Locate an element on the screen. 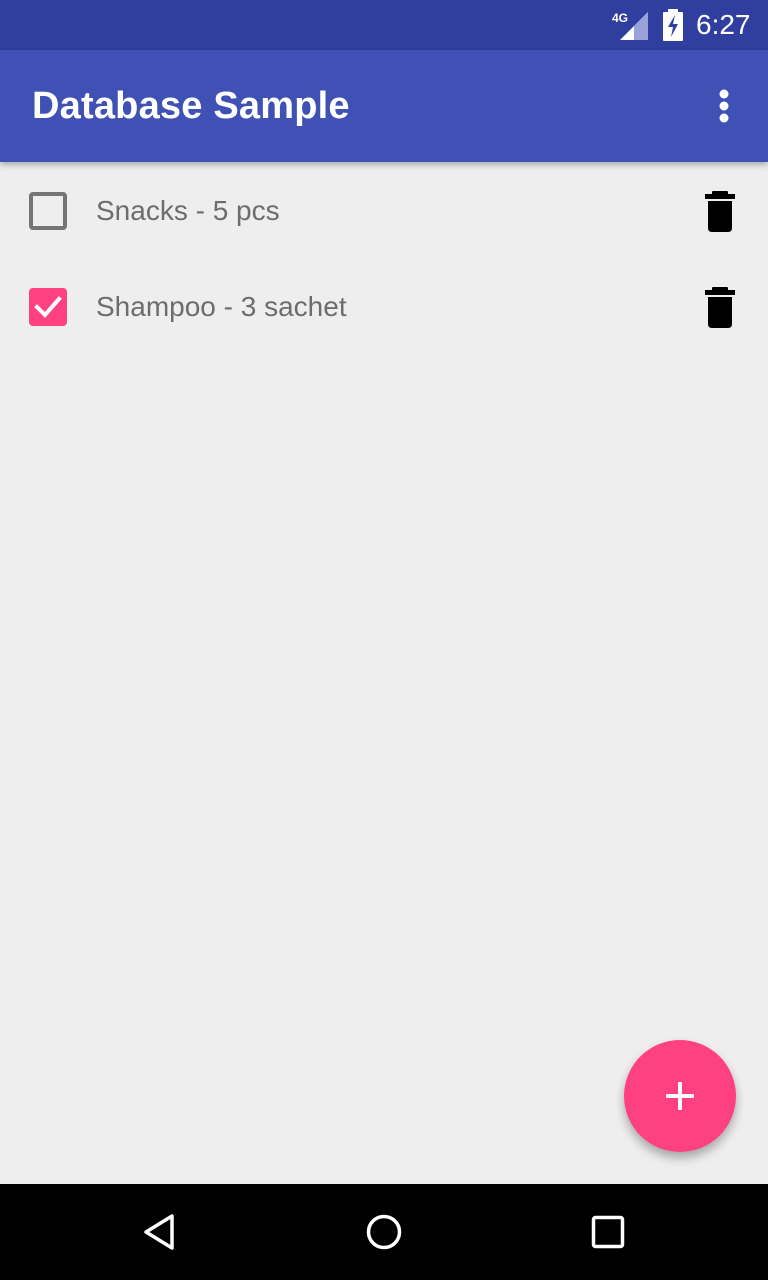 This screenshot has height=1280, width=768. clock: 6:27 is located at coordinates (723, 24).